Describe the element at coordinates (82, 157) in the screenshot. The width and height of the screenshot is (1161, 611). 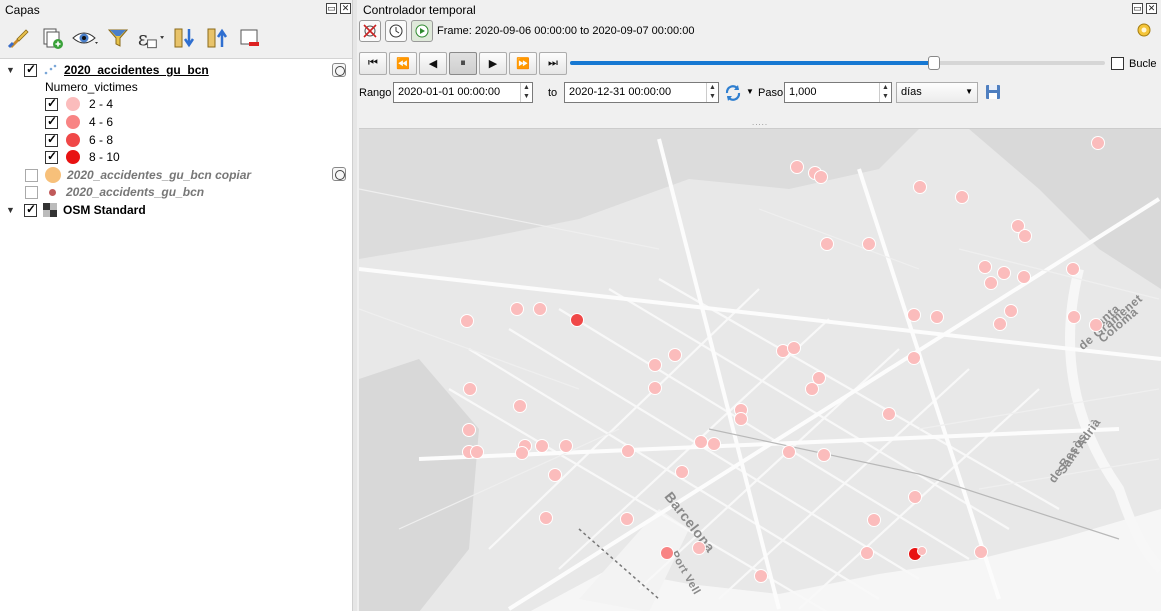
I see `legend-class-row: 8 - 10` at that location.